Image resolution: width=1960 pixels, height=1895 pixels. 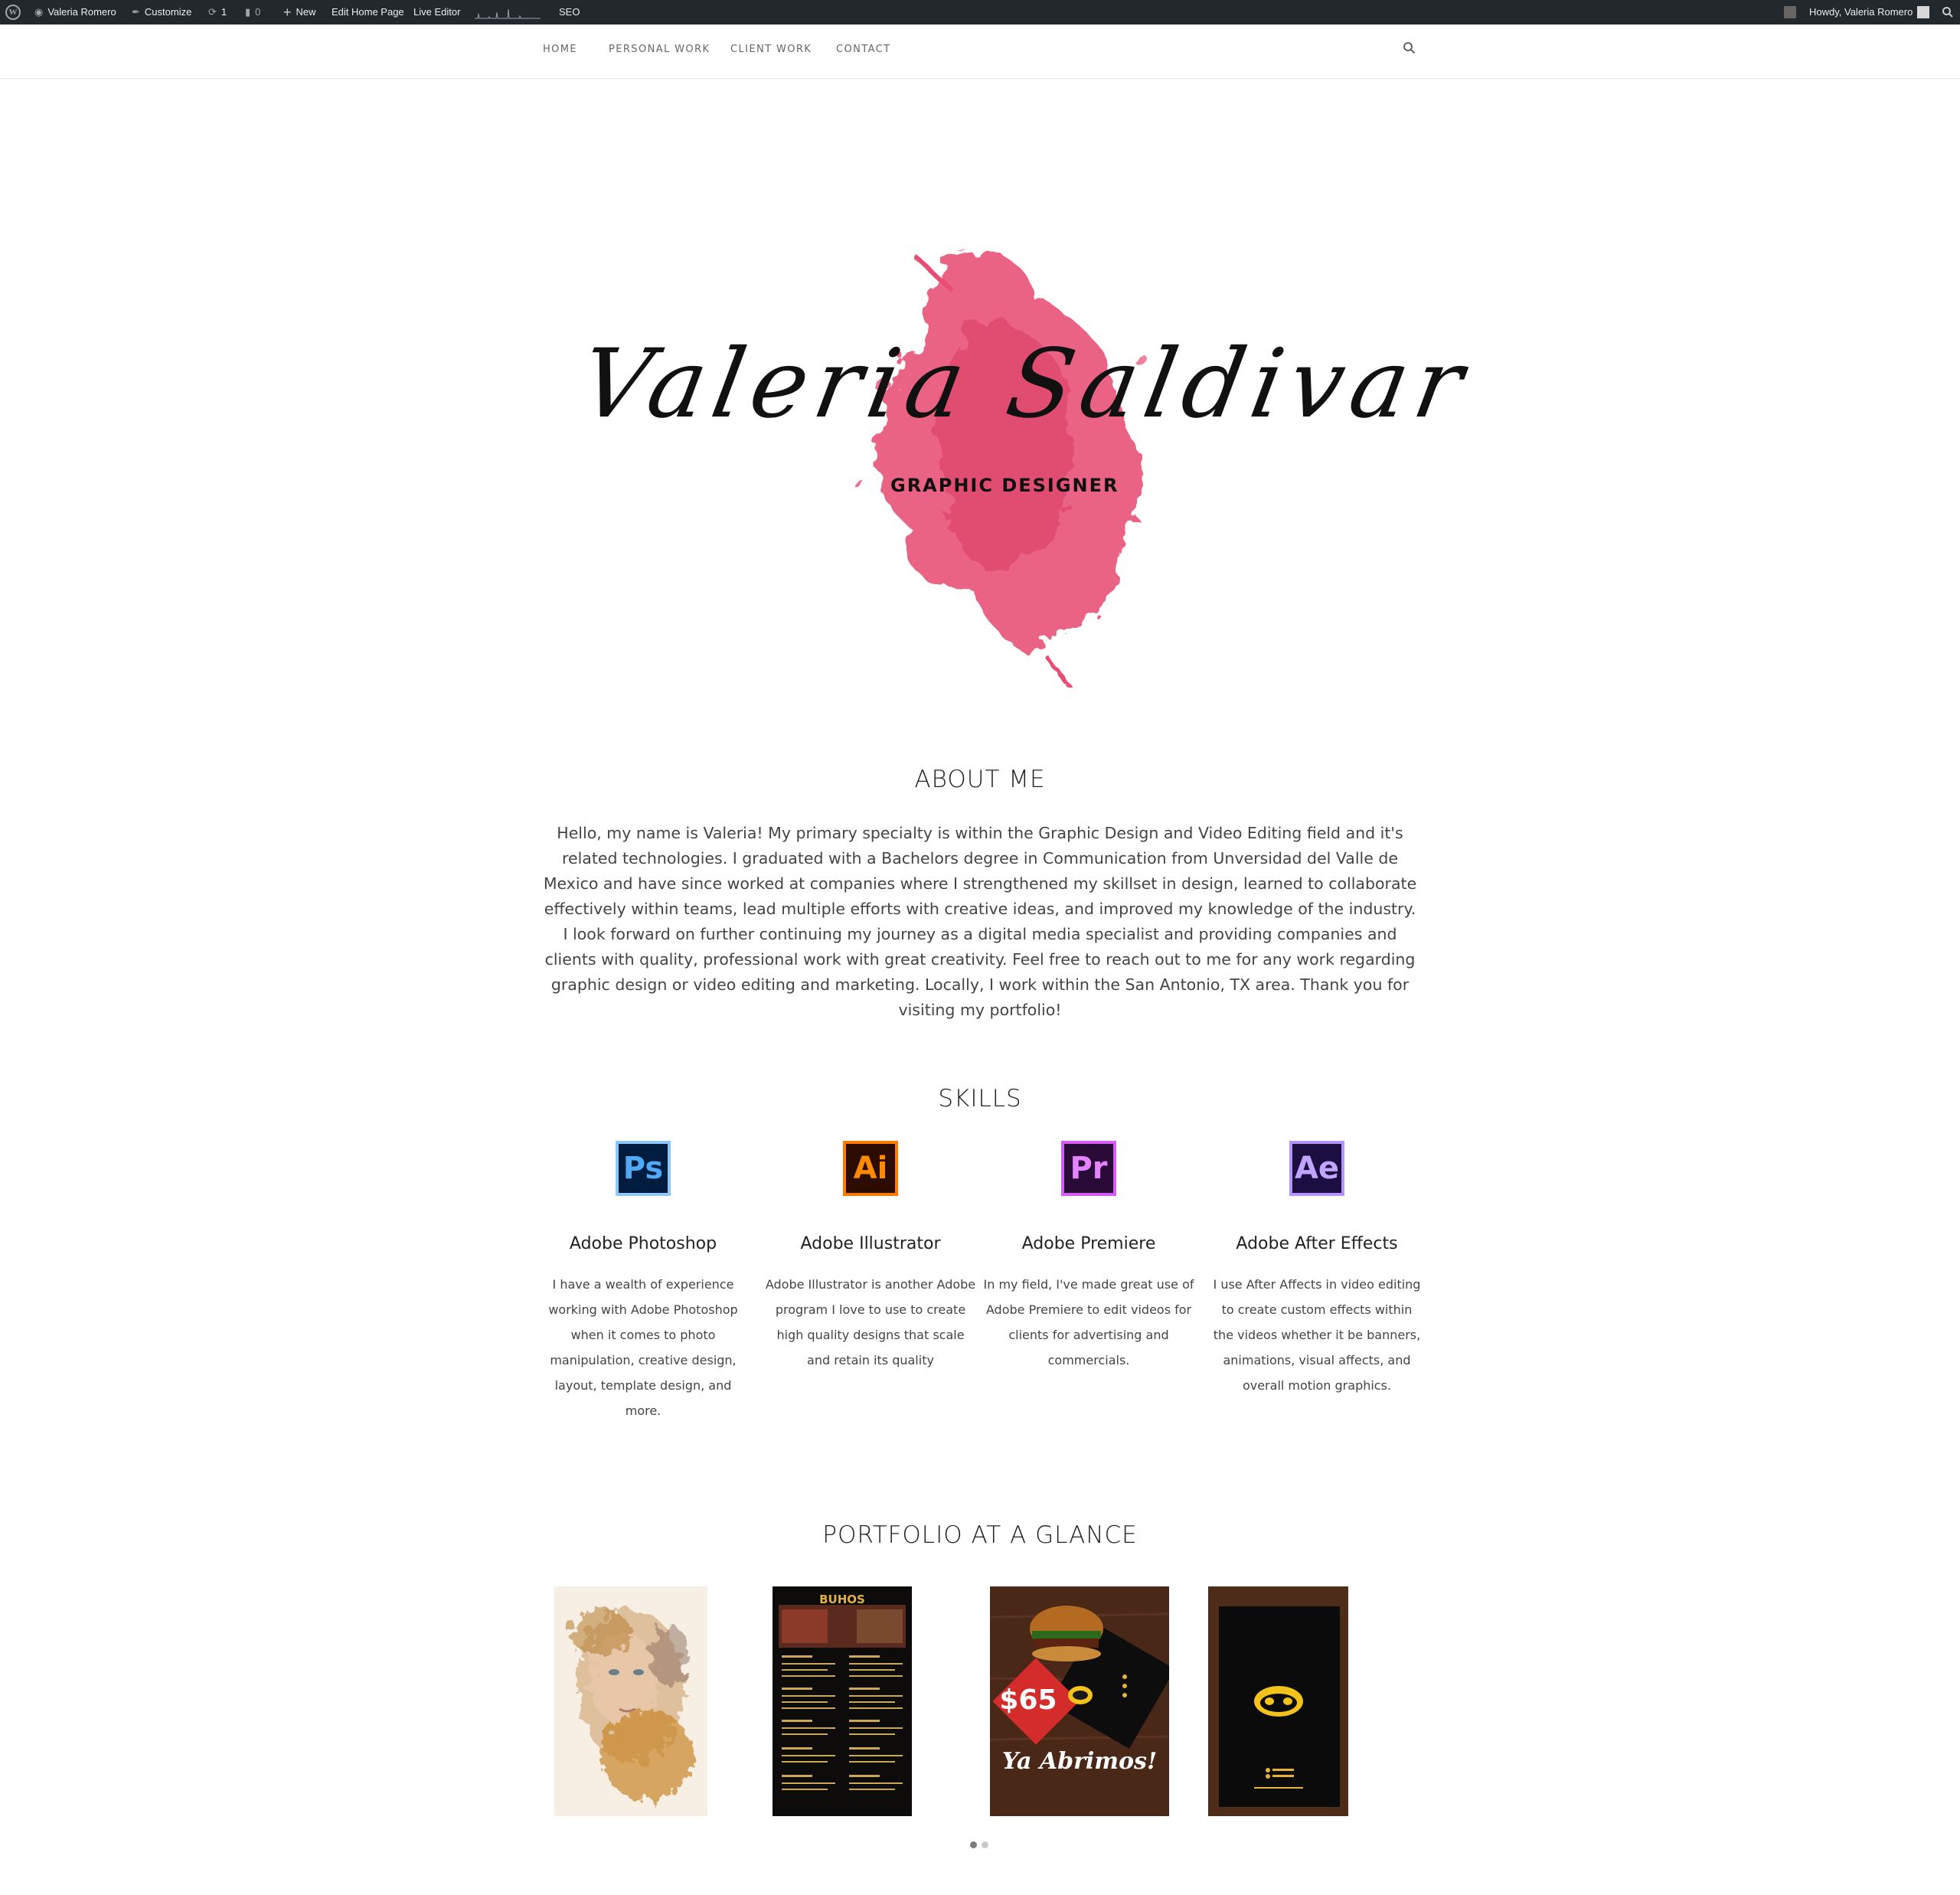 What do you see at coordinates (870, 1244) in the screenshot?
I see `skill-name: Adobe Illustrator` at bounding box center [870, 1244].